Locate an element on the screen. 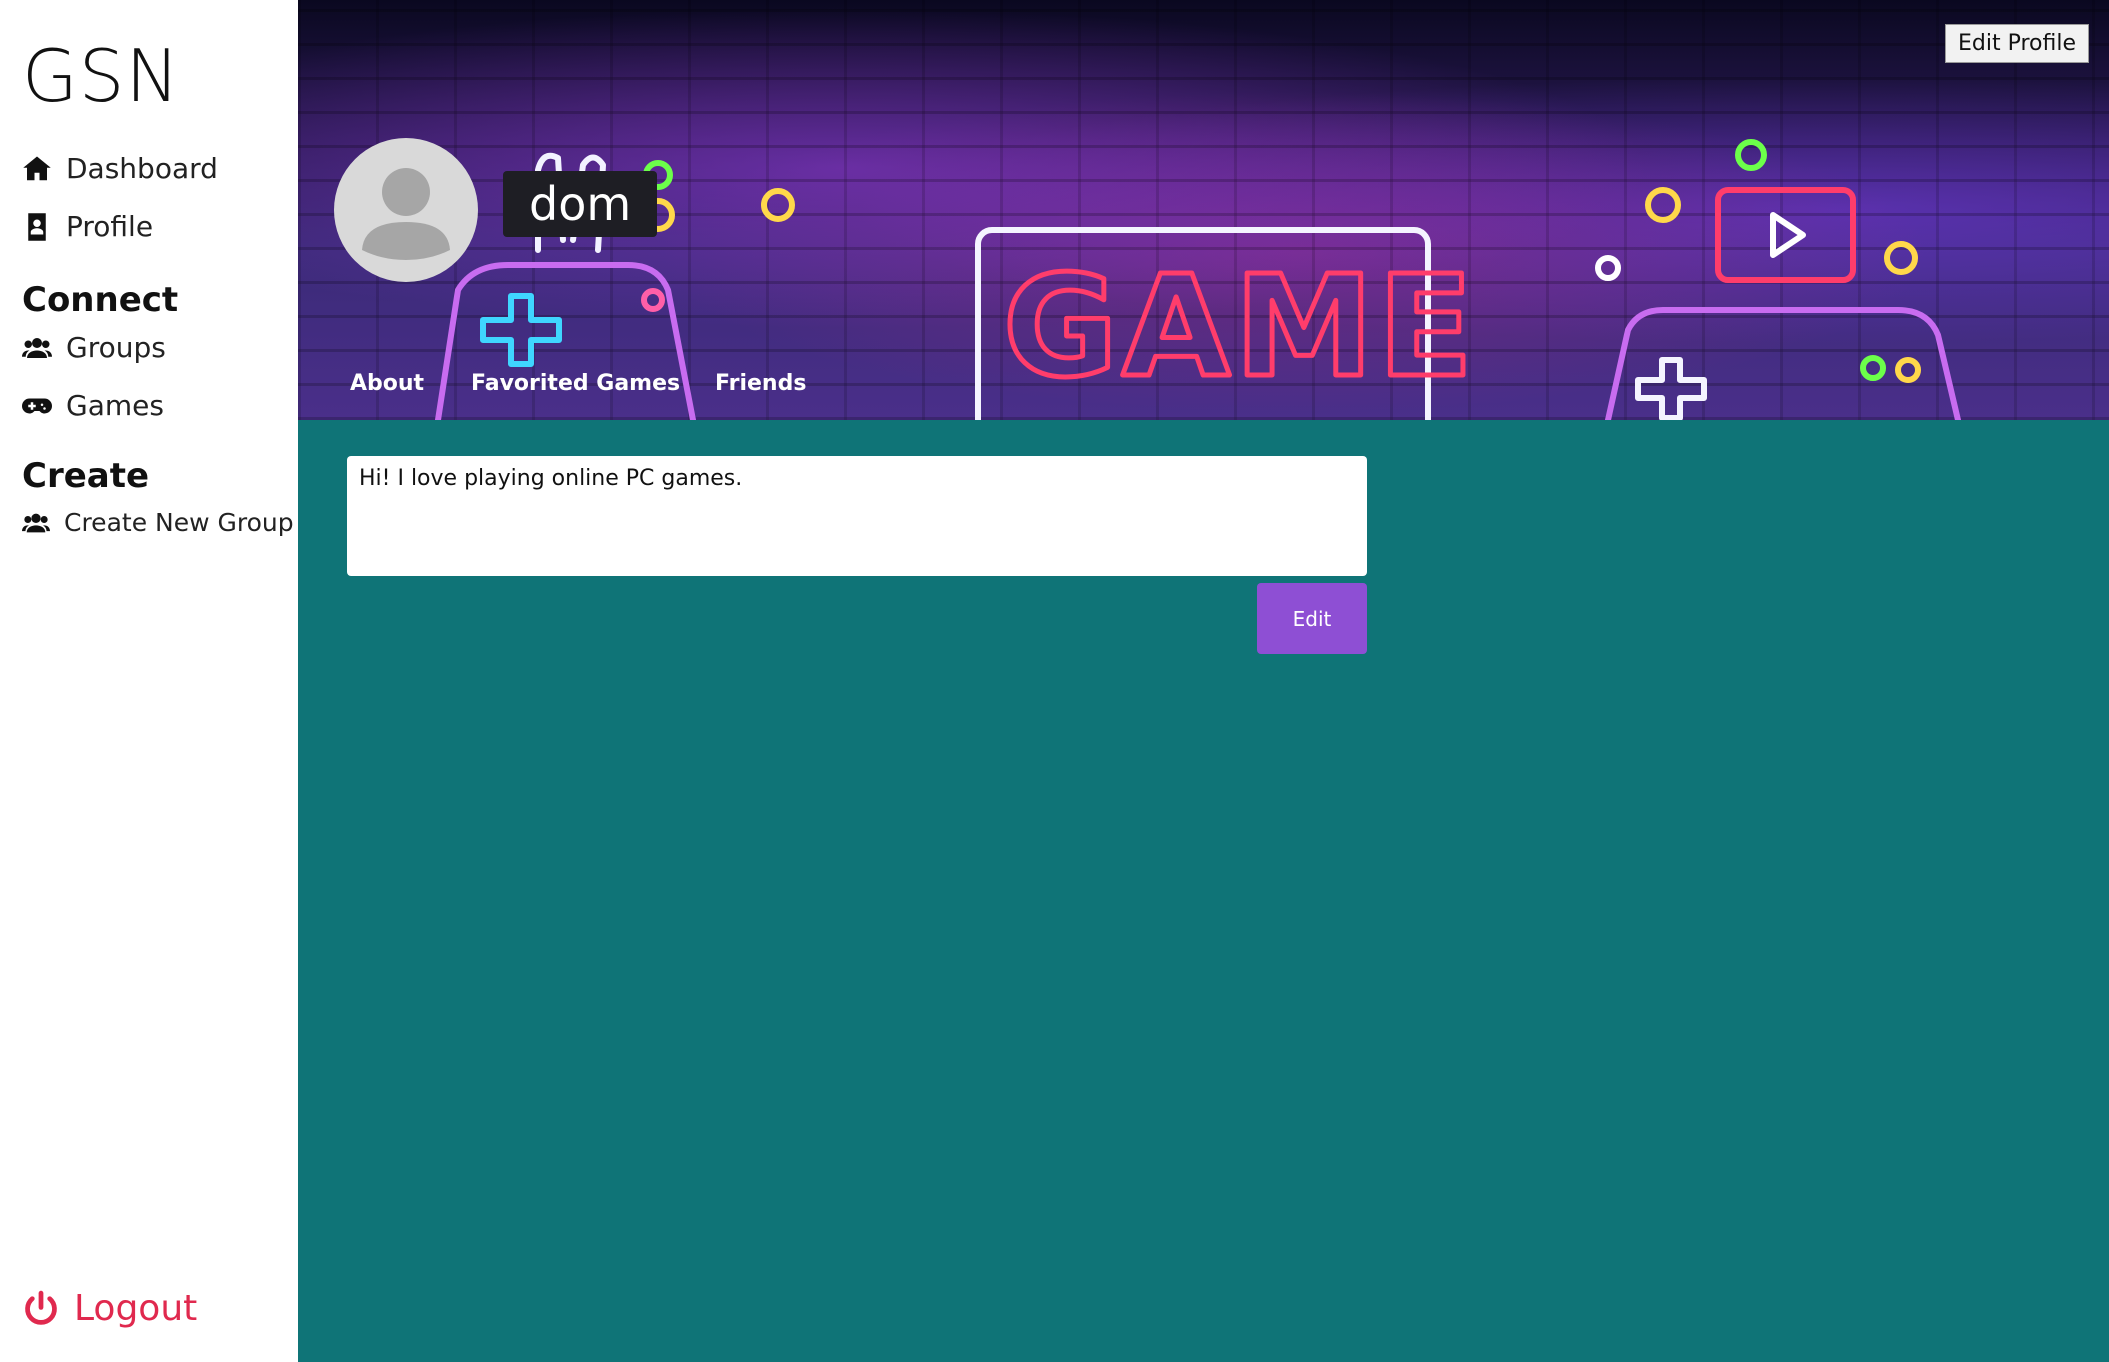 The height and width of the screenshot is (1362, 2109). sidebar-item-label: Create New Group is located at coordinates (179, 522).